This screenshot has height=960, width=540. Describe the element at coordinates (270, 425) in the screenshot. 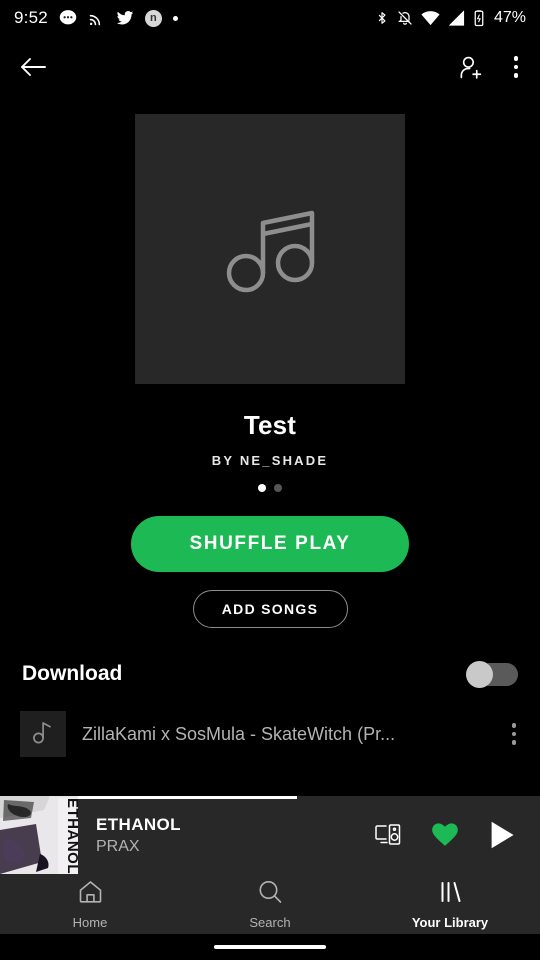

I see `playlist-title: Test` at that location.